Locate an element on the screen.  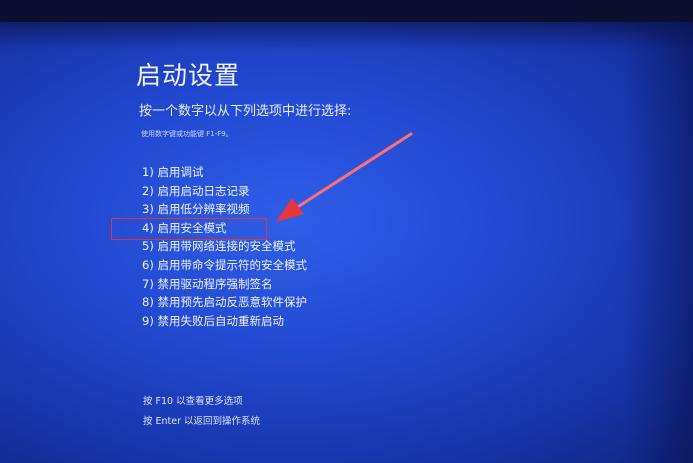
footer-instructions: 按 F10 以查看更多选项 按 Enter 以返回到操作系统 is located at coordinates (201, 412).